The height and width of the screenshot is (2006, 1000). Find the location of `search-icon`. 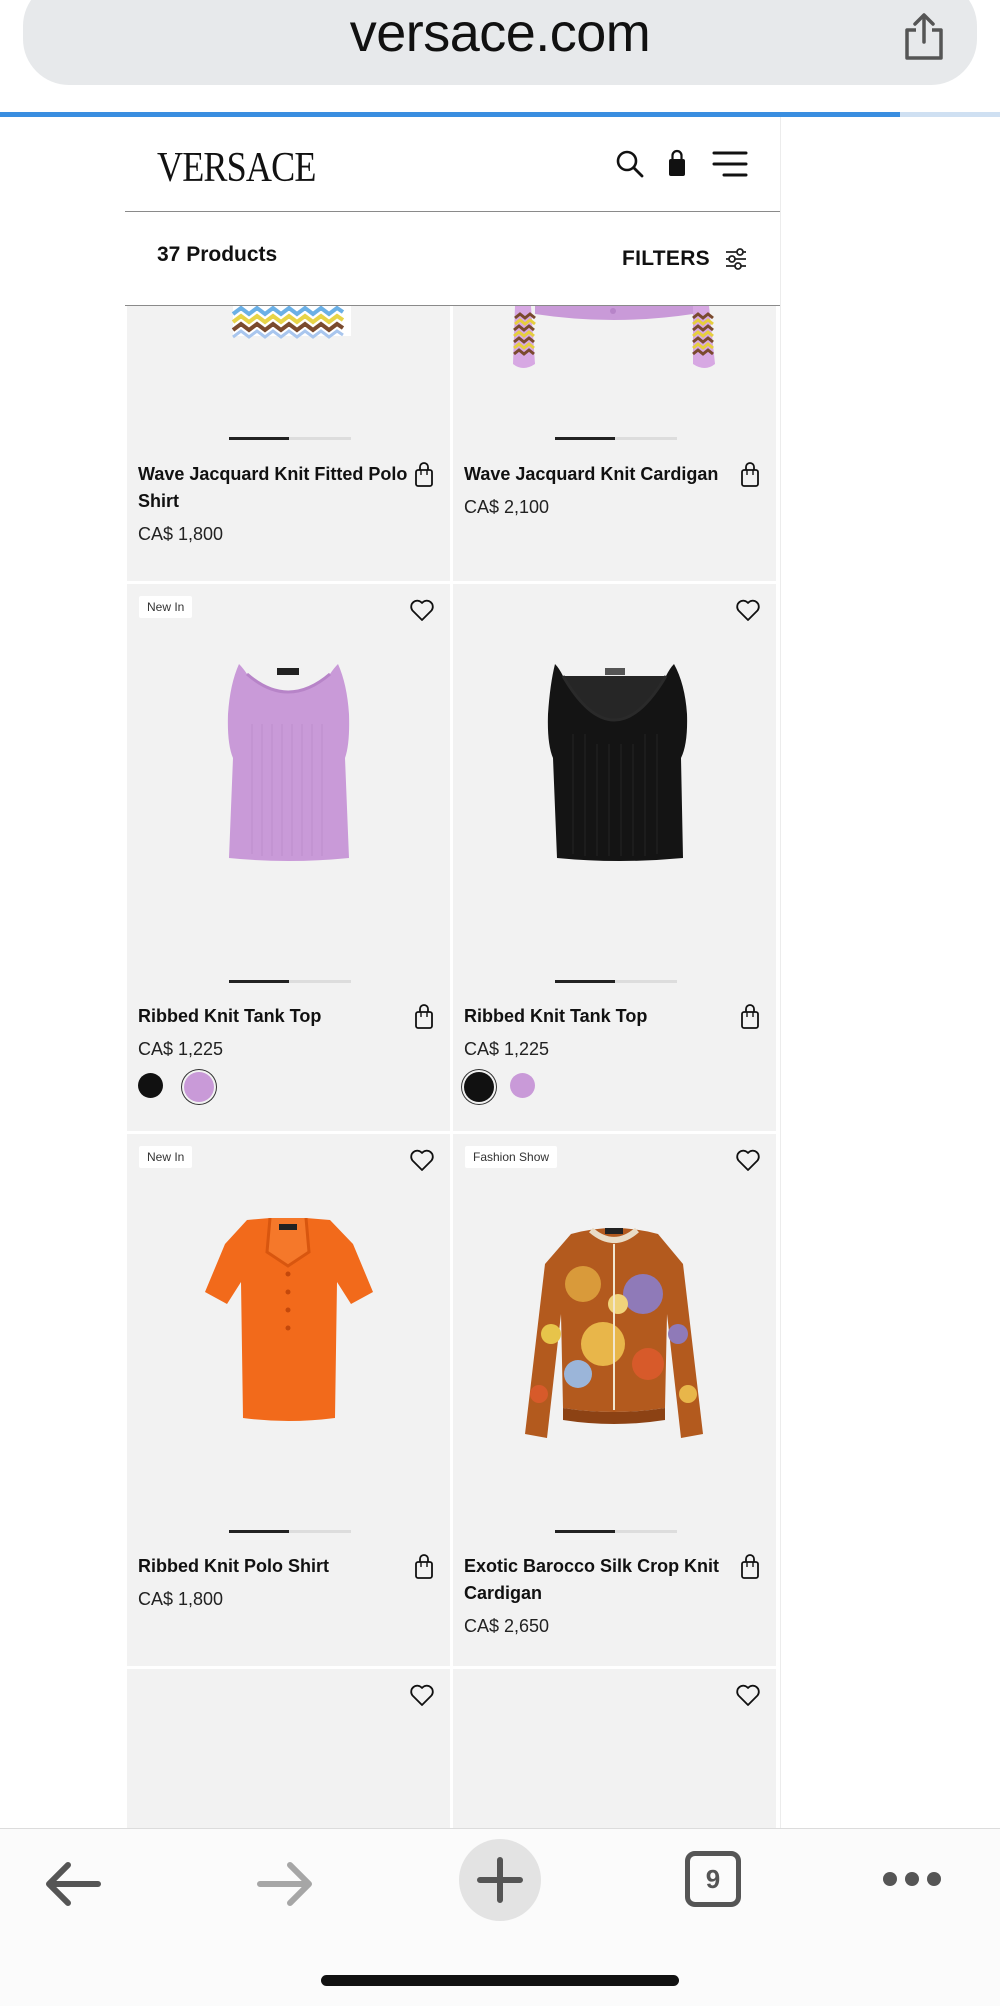

search-icon is located at coordinates (630, 164).